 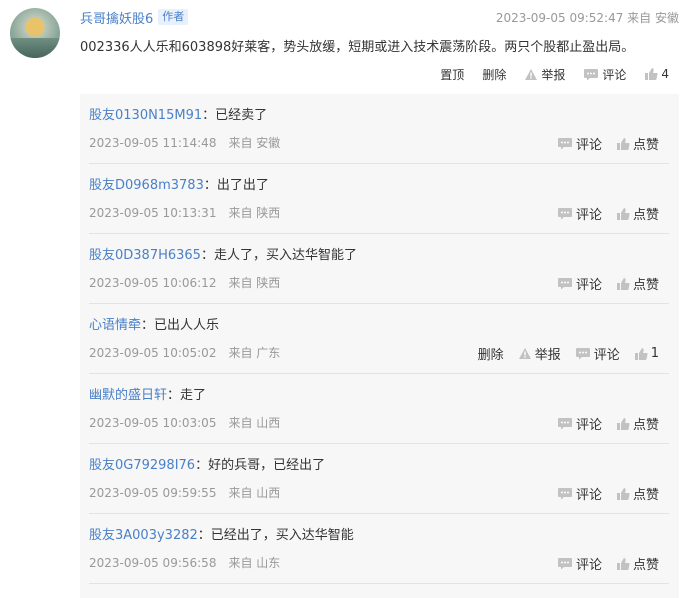 What do you see at coordinates (153, 213) in the screenshot?
I see `reply-time: 2023-09-05 10:13:31` at bounding box center [153, 213].